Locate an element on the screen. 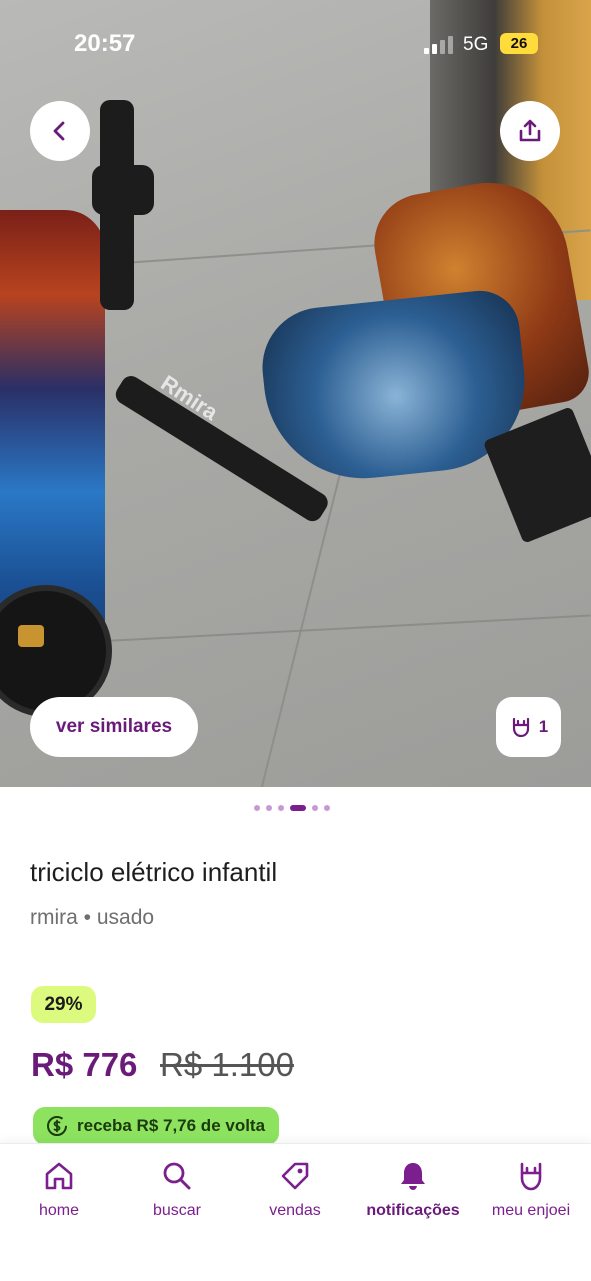 Image resolution: width=591 pixels, height=1281 pixels. pagination-dot-active is located at coordinates (298, 808).